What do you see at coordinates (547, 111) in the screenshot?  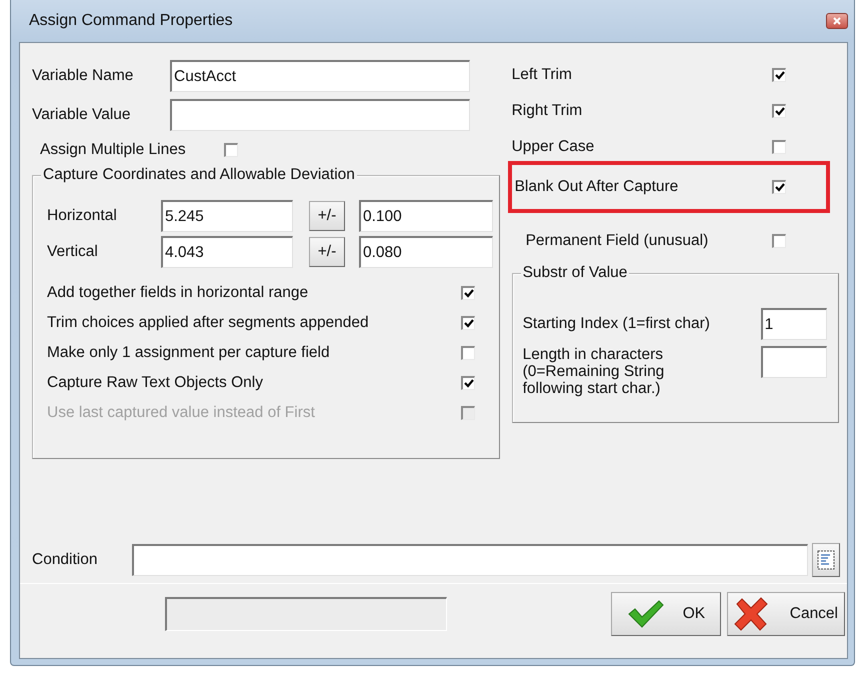 I see `option-label: Right Trim` at bounding box center [547, 111].